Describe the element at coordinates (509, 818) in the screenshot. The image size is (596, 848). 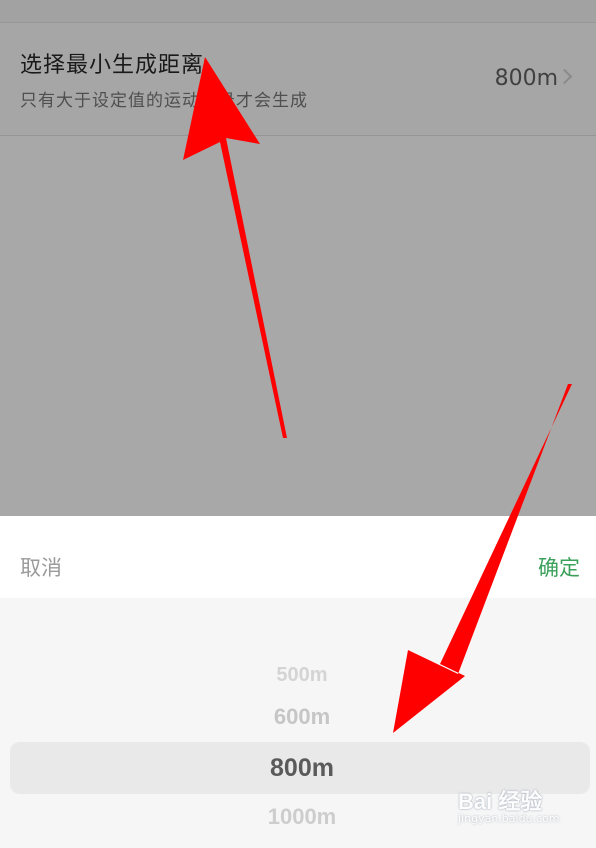
I see `watermark-url: jingyan.baidu.com` at that location.